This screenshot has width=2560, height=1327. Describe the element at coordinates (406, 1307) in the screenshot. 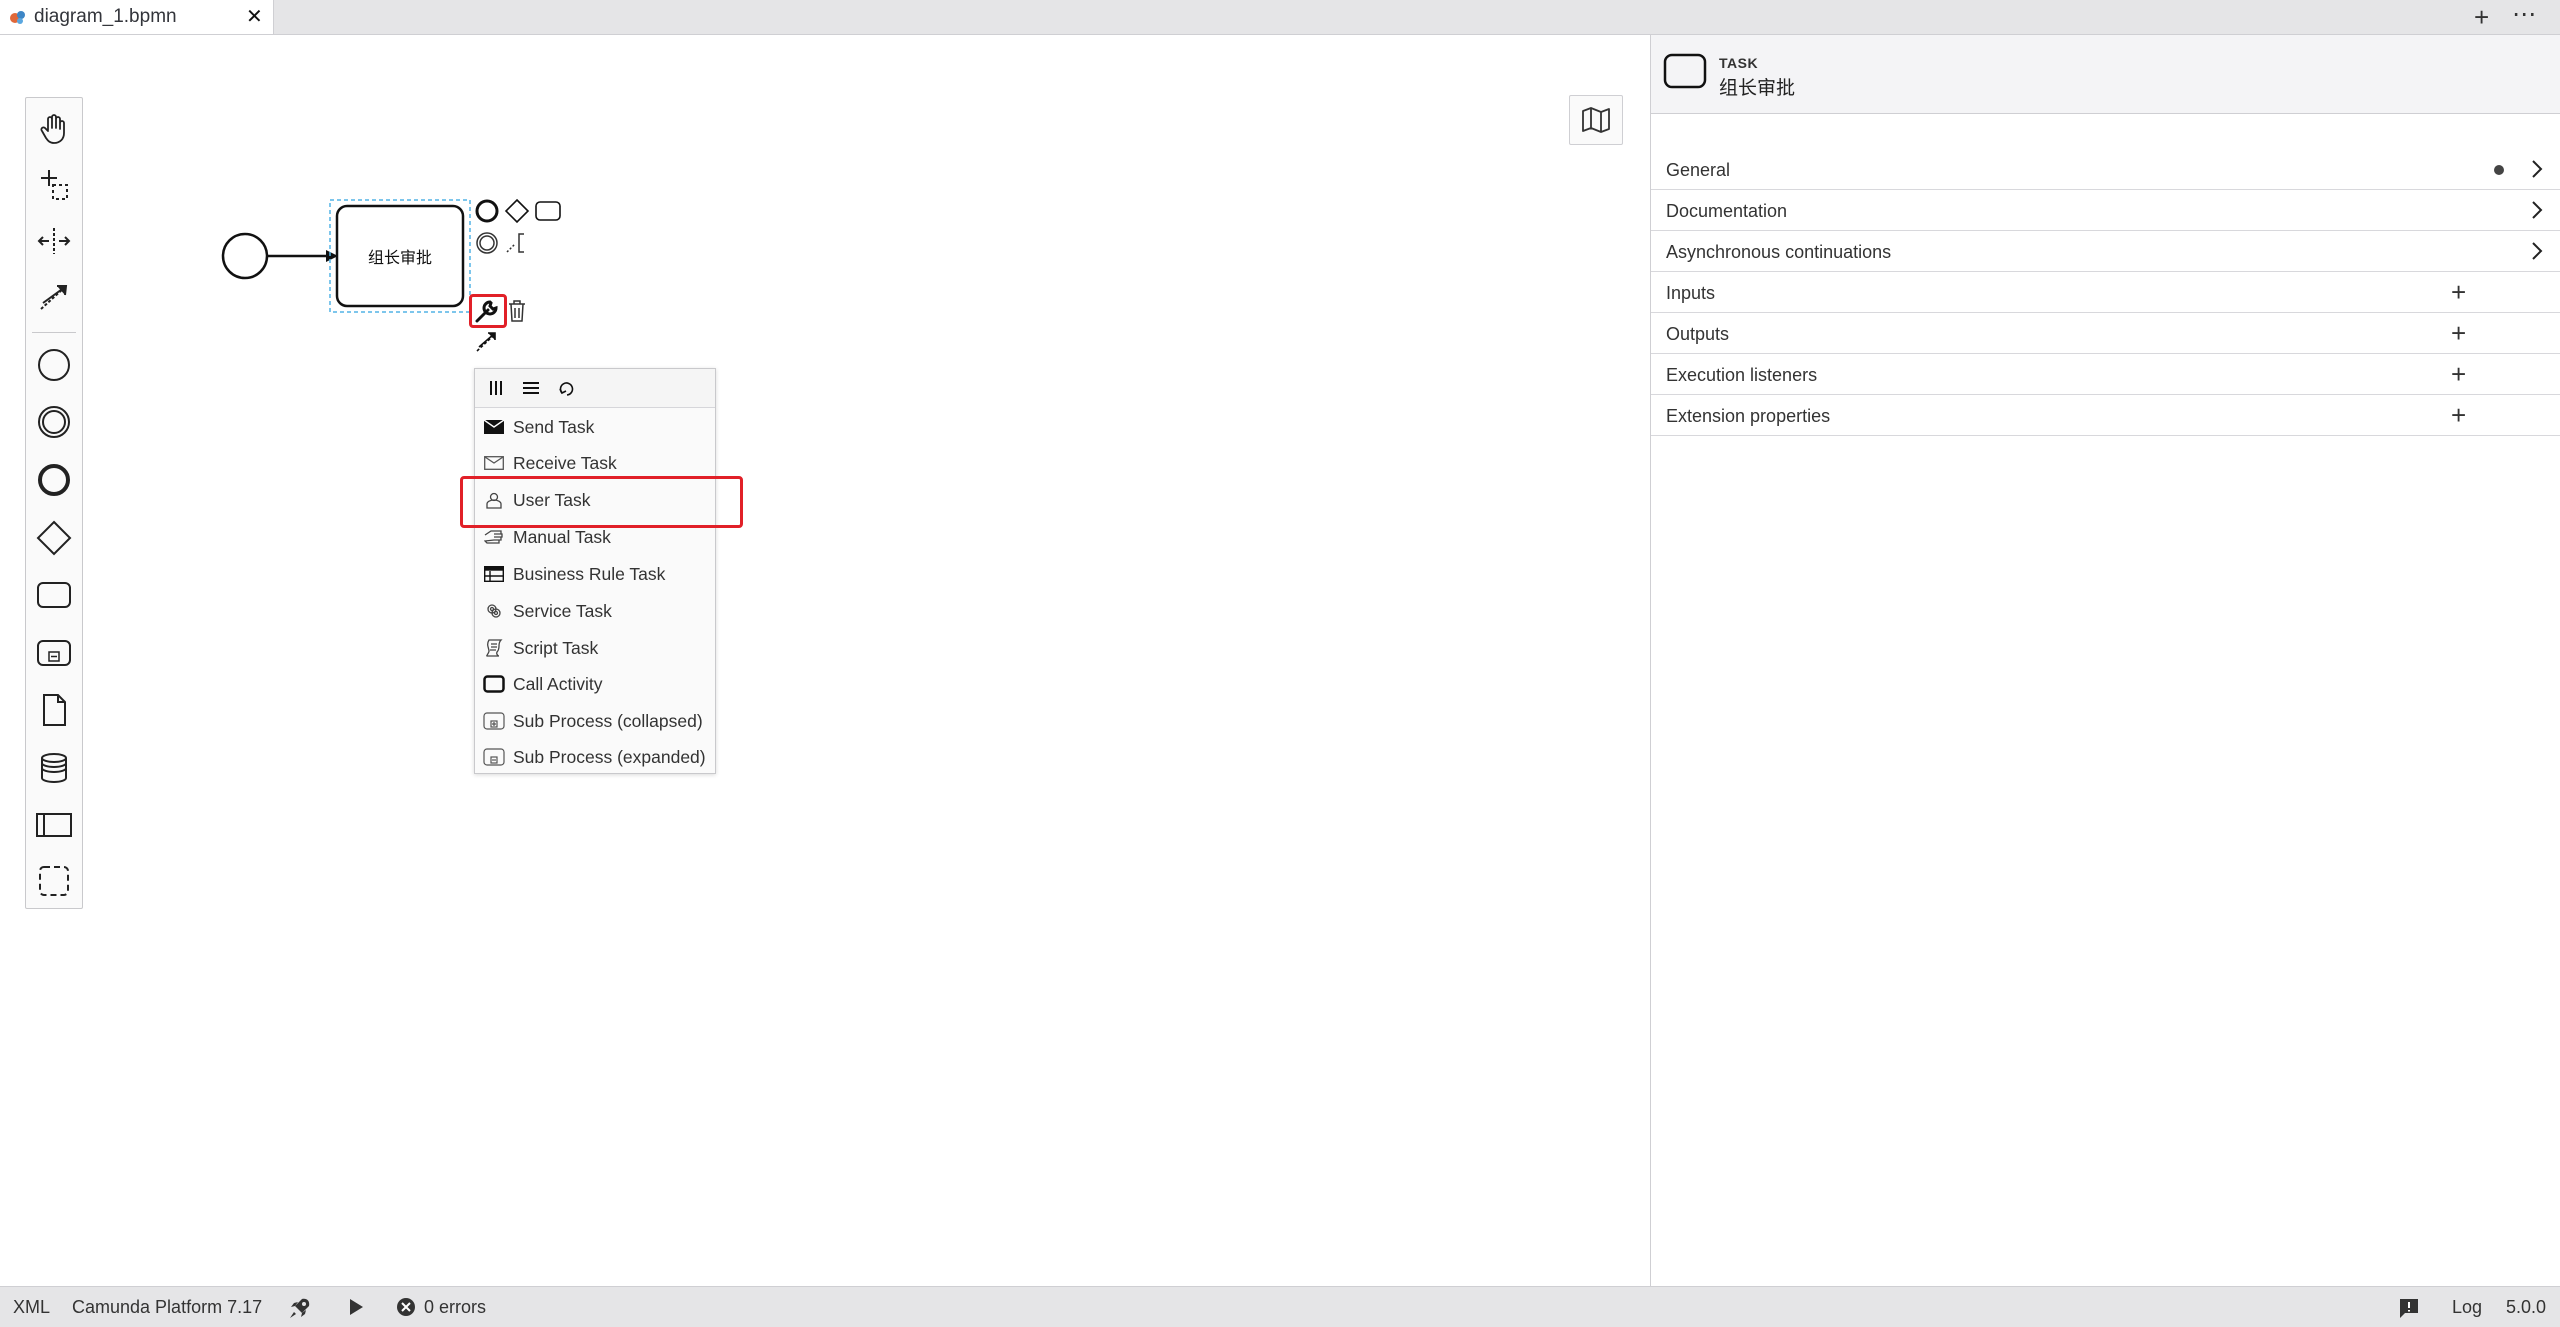

I see `errors-icon` at that location.